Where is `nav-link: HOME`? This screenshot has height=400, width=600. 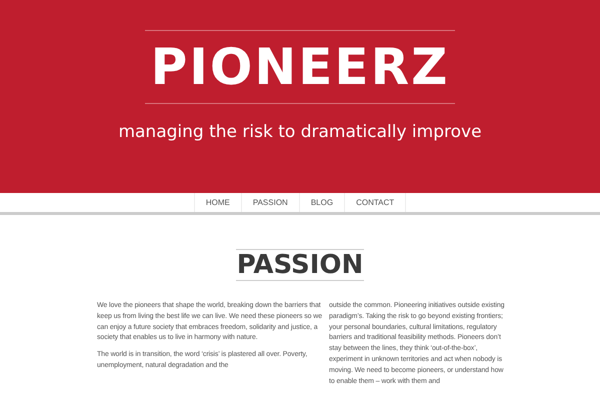 nav-link: HOME is located at coordinates (217, 202).